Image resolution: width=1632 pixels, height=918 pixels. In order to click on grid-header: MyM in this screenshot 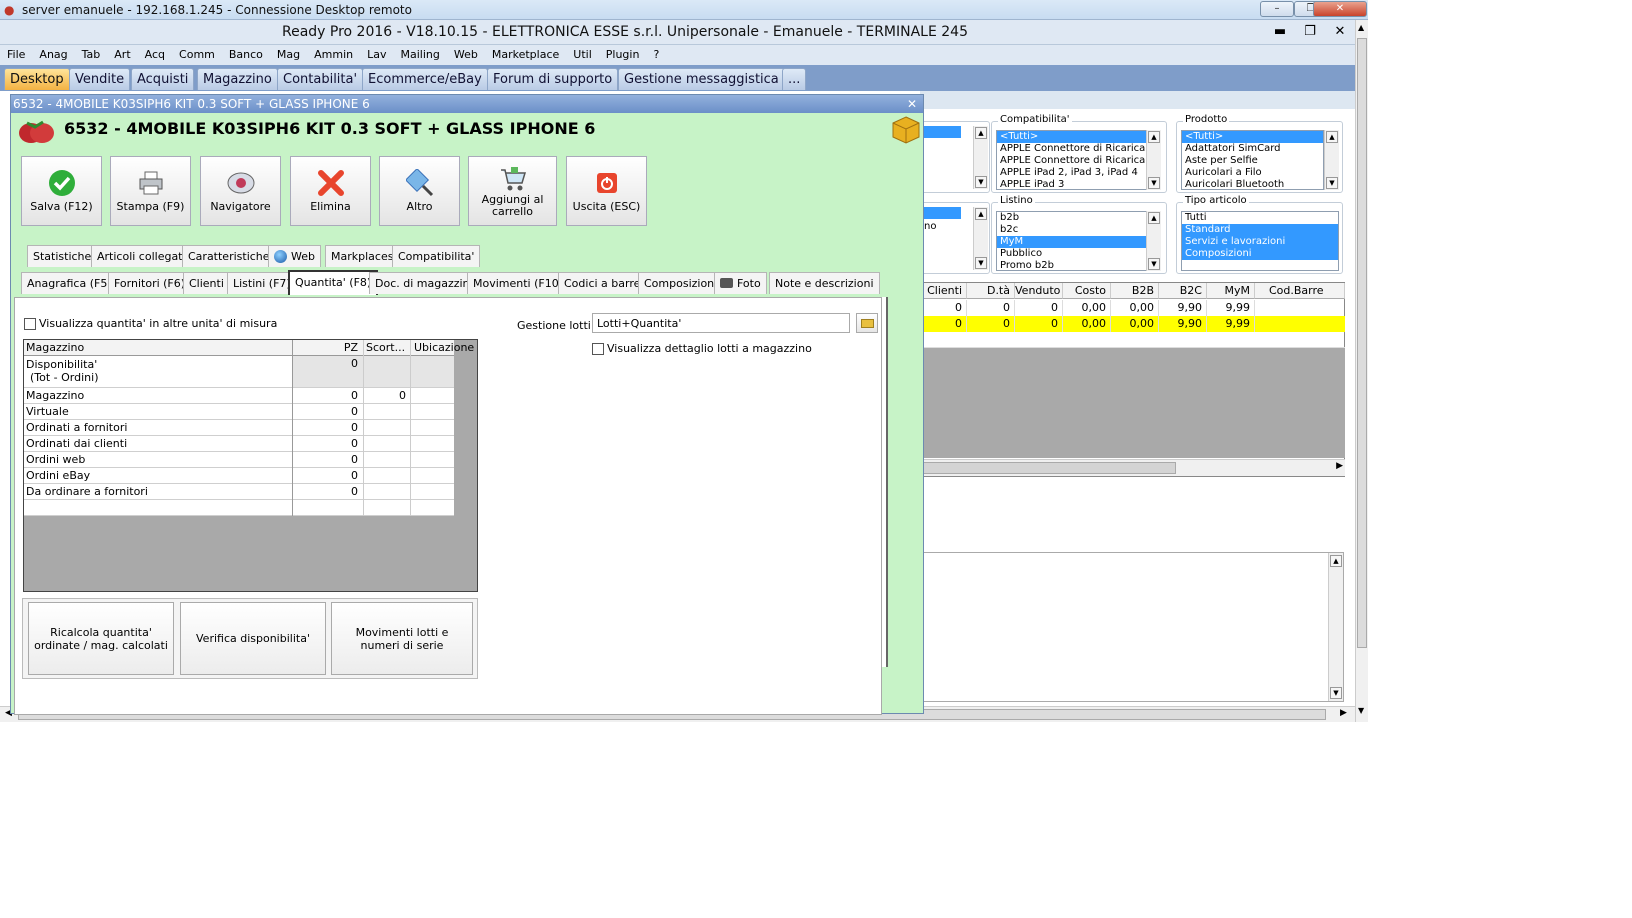, I will do `click(1231, 291)`.